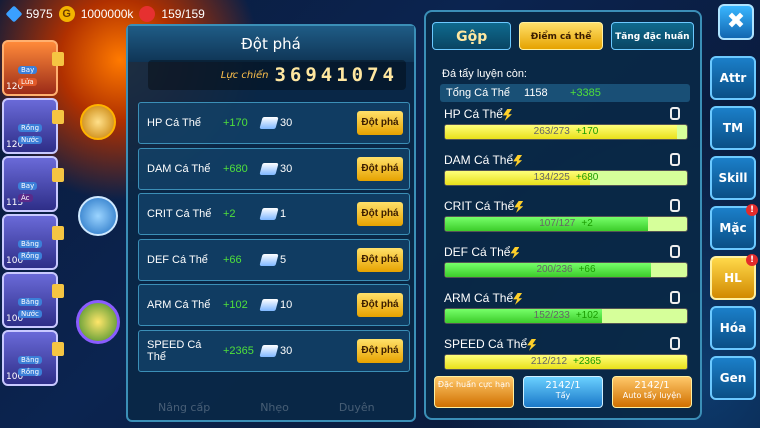 This screenshot has width=760, height=428. Describe the element at coordinates (357, 407) in the screenshot. I see `footer-duyen: Duyên` at that location.